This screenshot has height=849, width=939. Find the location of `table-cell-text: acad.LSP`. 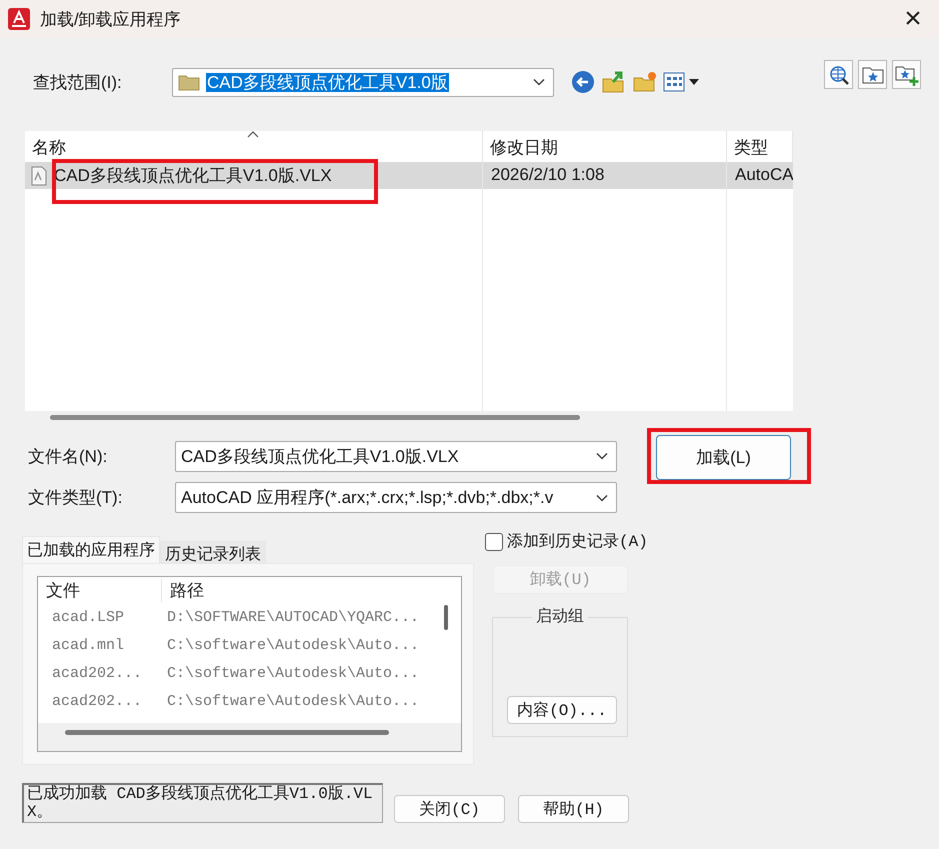

table-cell-text: acad.LSP is located at coordinates (88, 617).